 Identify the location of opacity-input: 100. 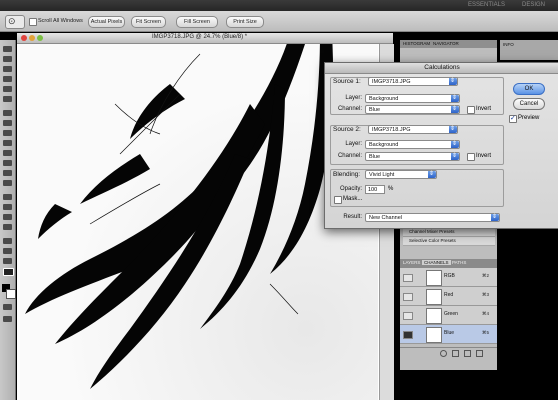
(375, 189).